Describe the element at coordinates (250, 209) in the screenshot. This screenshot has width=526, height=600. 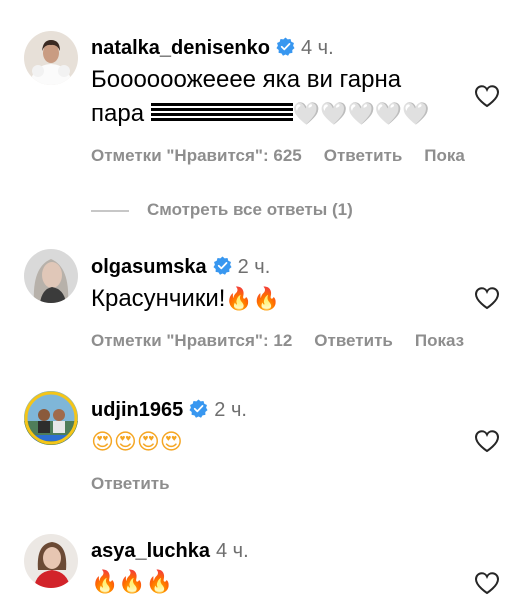
I see `view-replies-label: Смотреть все ответы (1)` at that location.